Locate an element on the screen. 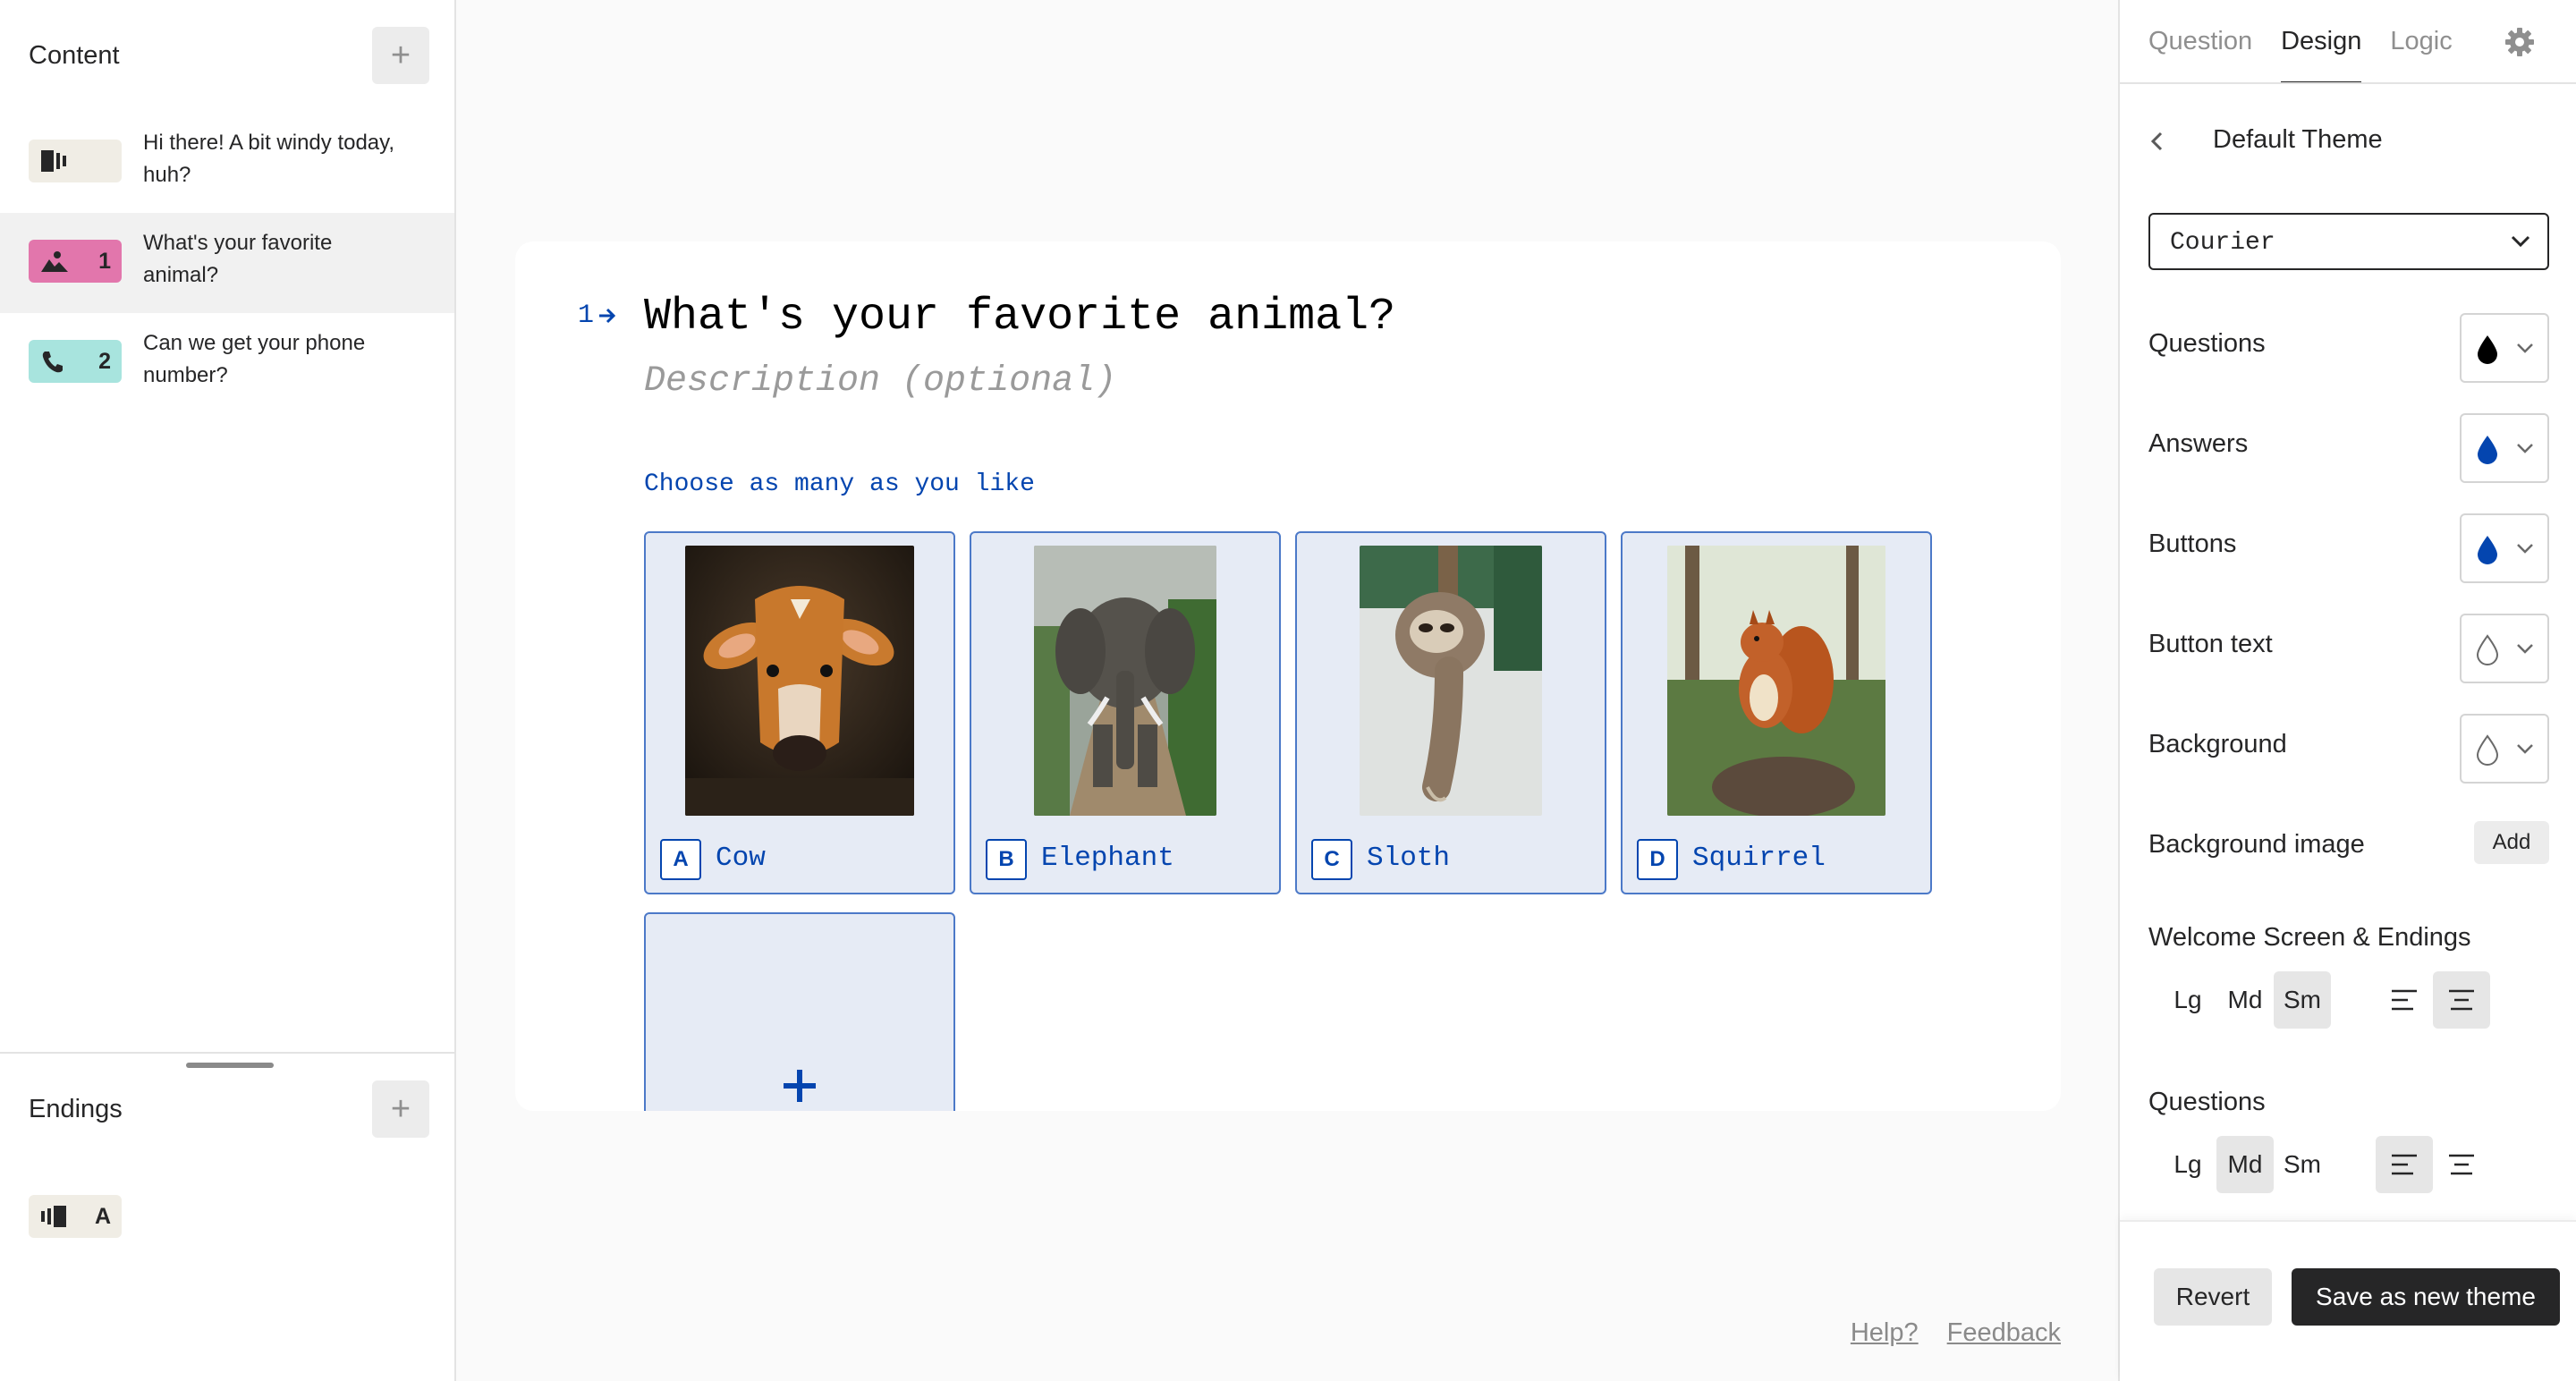  choice-key: B is located at coordinates (1006, 859).